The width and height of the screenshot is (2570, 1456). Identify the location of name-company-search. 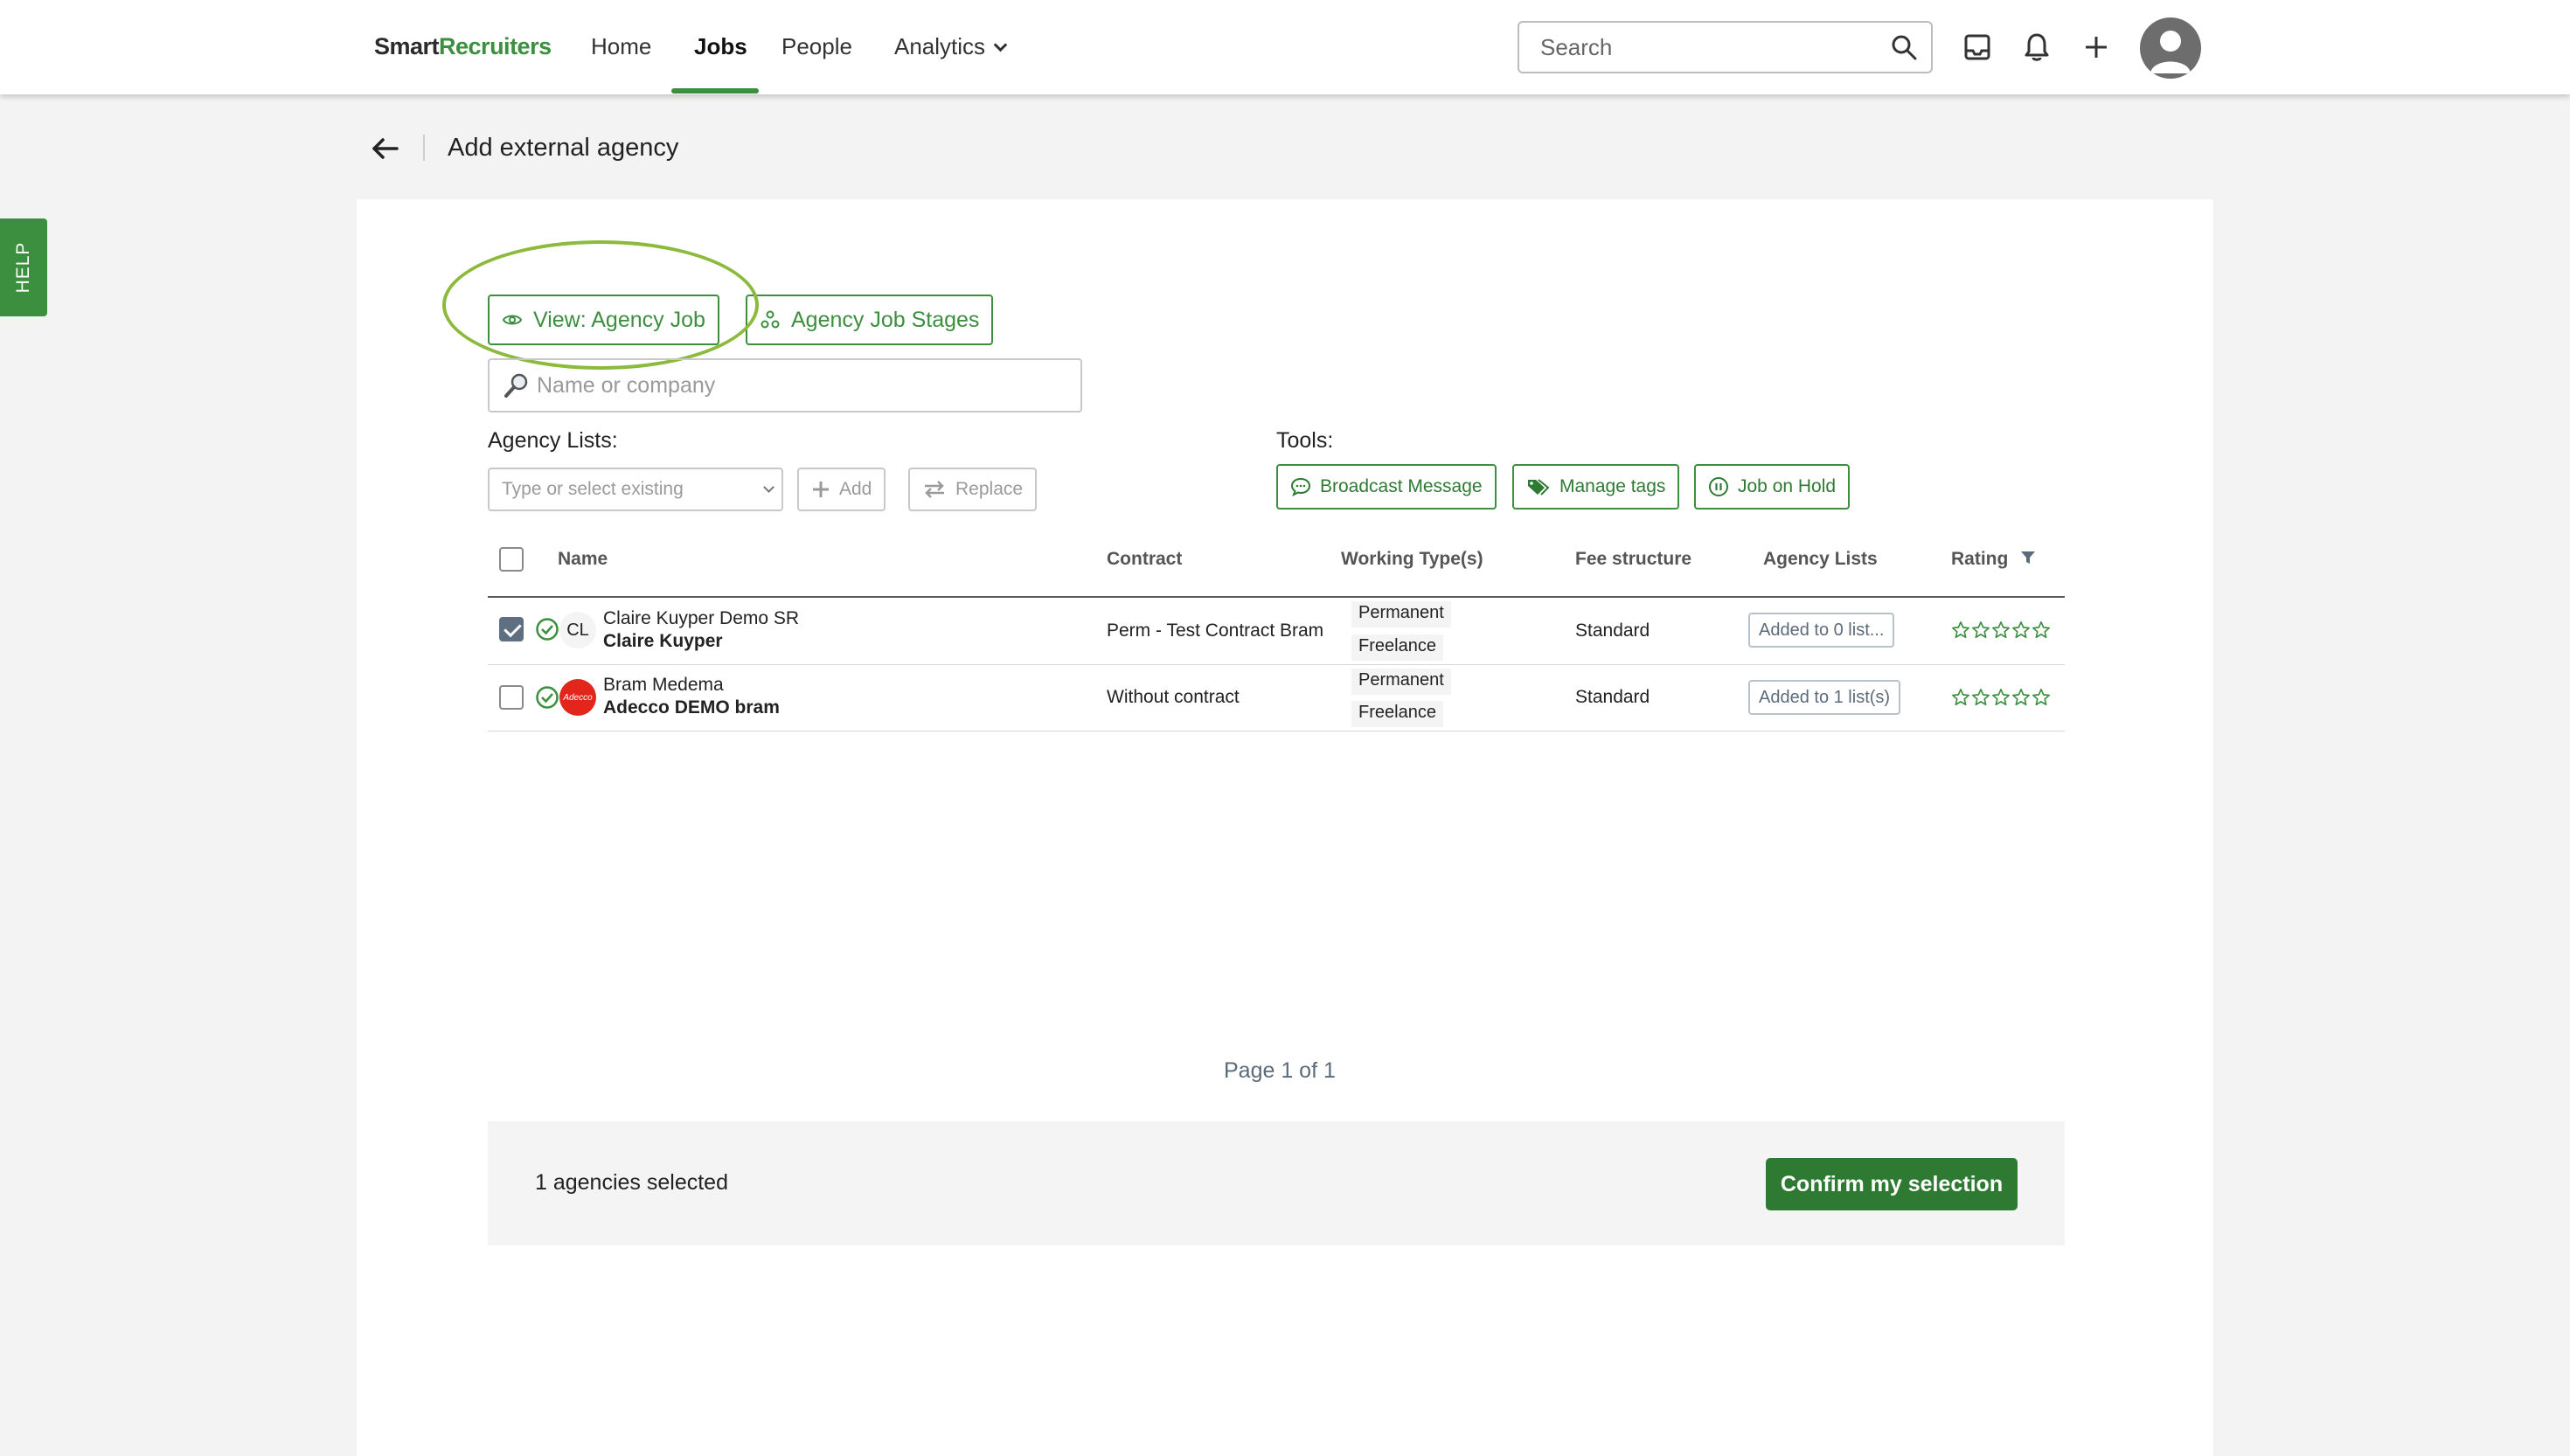
(785, 385).